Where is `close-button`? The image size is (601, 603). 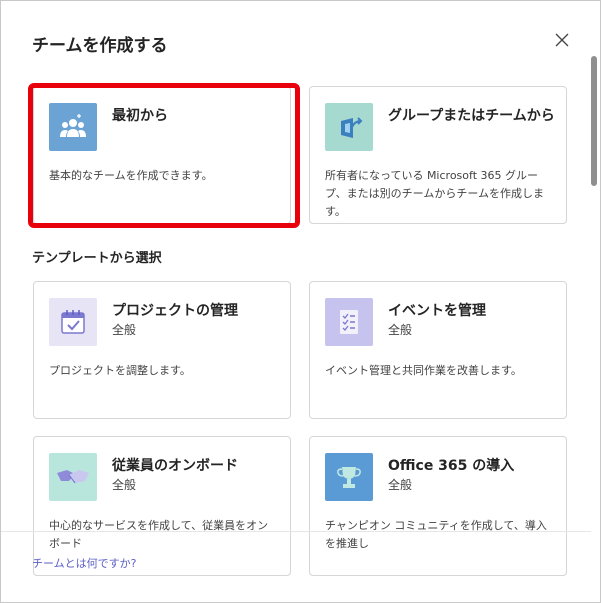 close-button is located at coordinates (562, 40).